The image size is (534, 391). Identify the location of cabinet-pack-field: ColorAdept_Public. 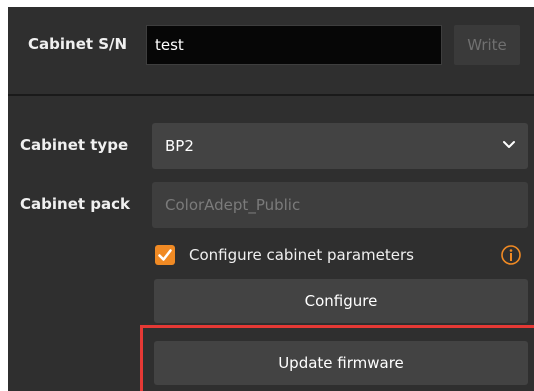
(340, 205).